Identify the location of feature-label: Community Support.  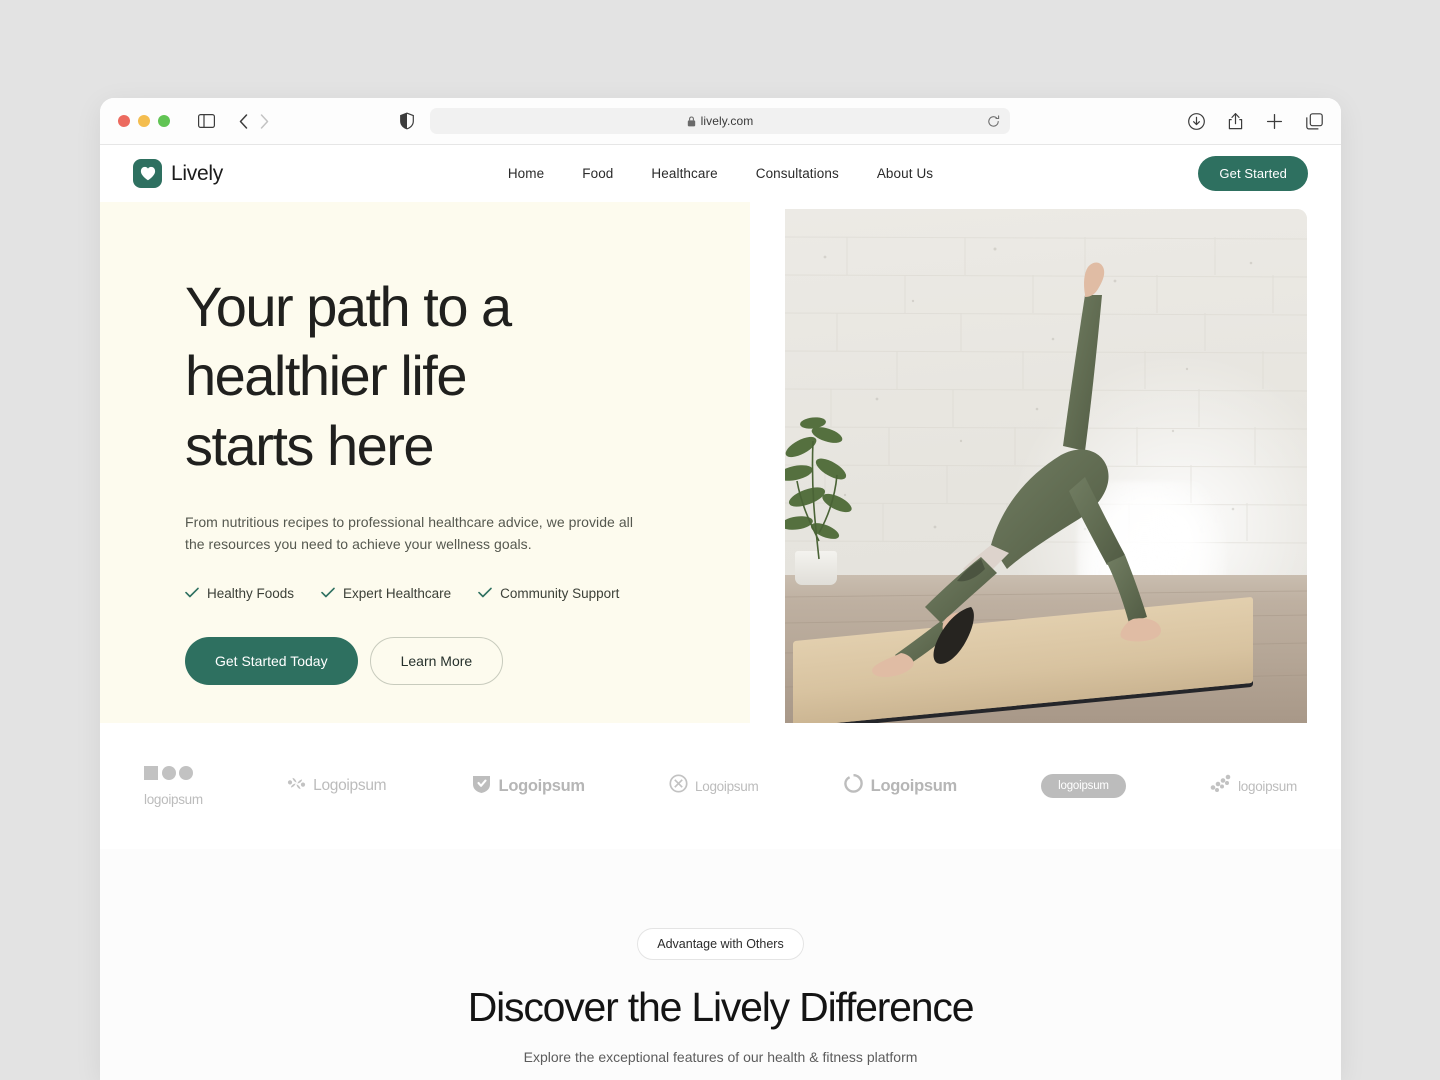
(560, 593).